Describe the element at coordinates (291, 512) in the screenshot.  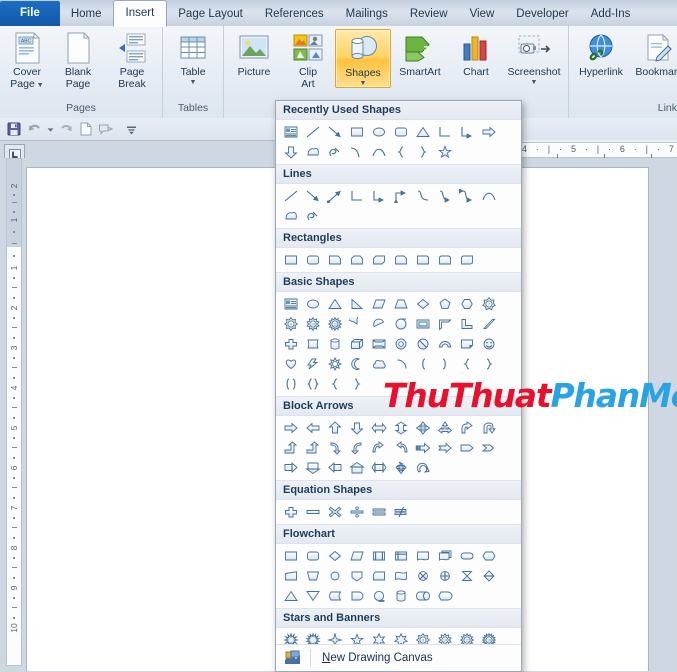
I see `shape-plus` at that location.